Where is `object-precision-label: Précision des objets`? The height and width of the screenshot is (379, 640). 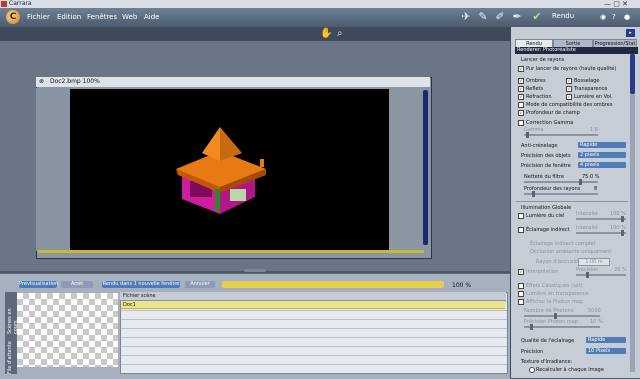
object-precision-label: Précision des objets is located at coordinates (546, 156).